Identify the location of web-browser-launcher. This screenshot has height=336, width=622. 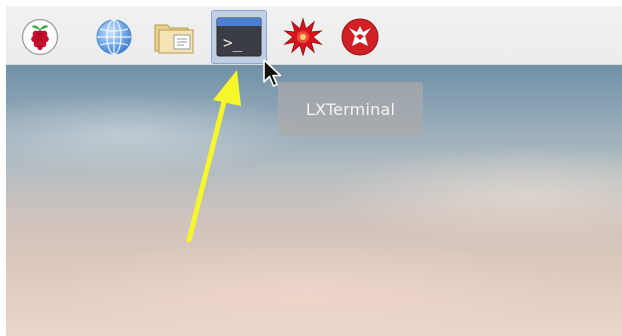
(114, 37).